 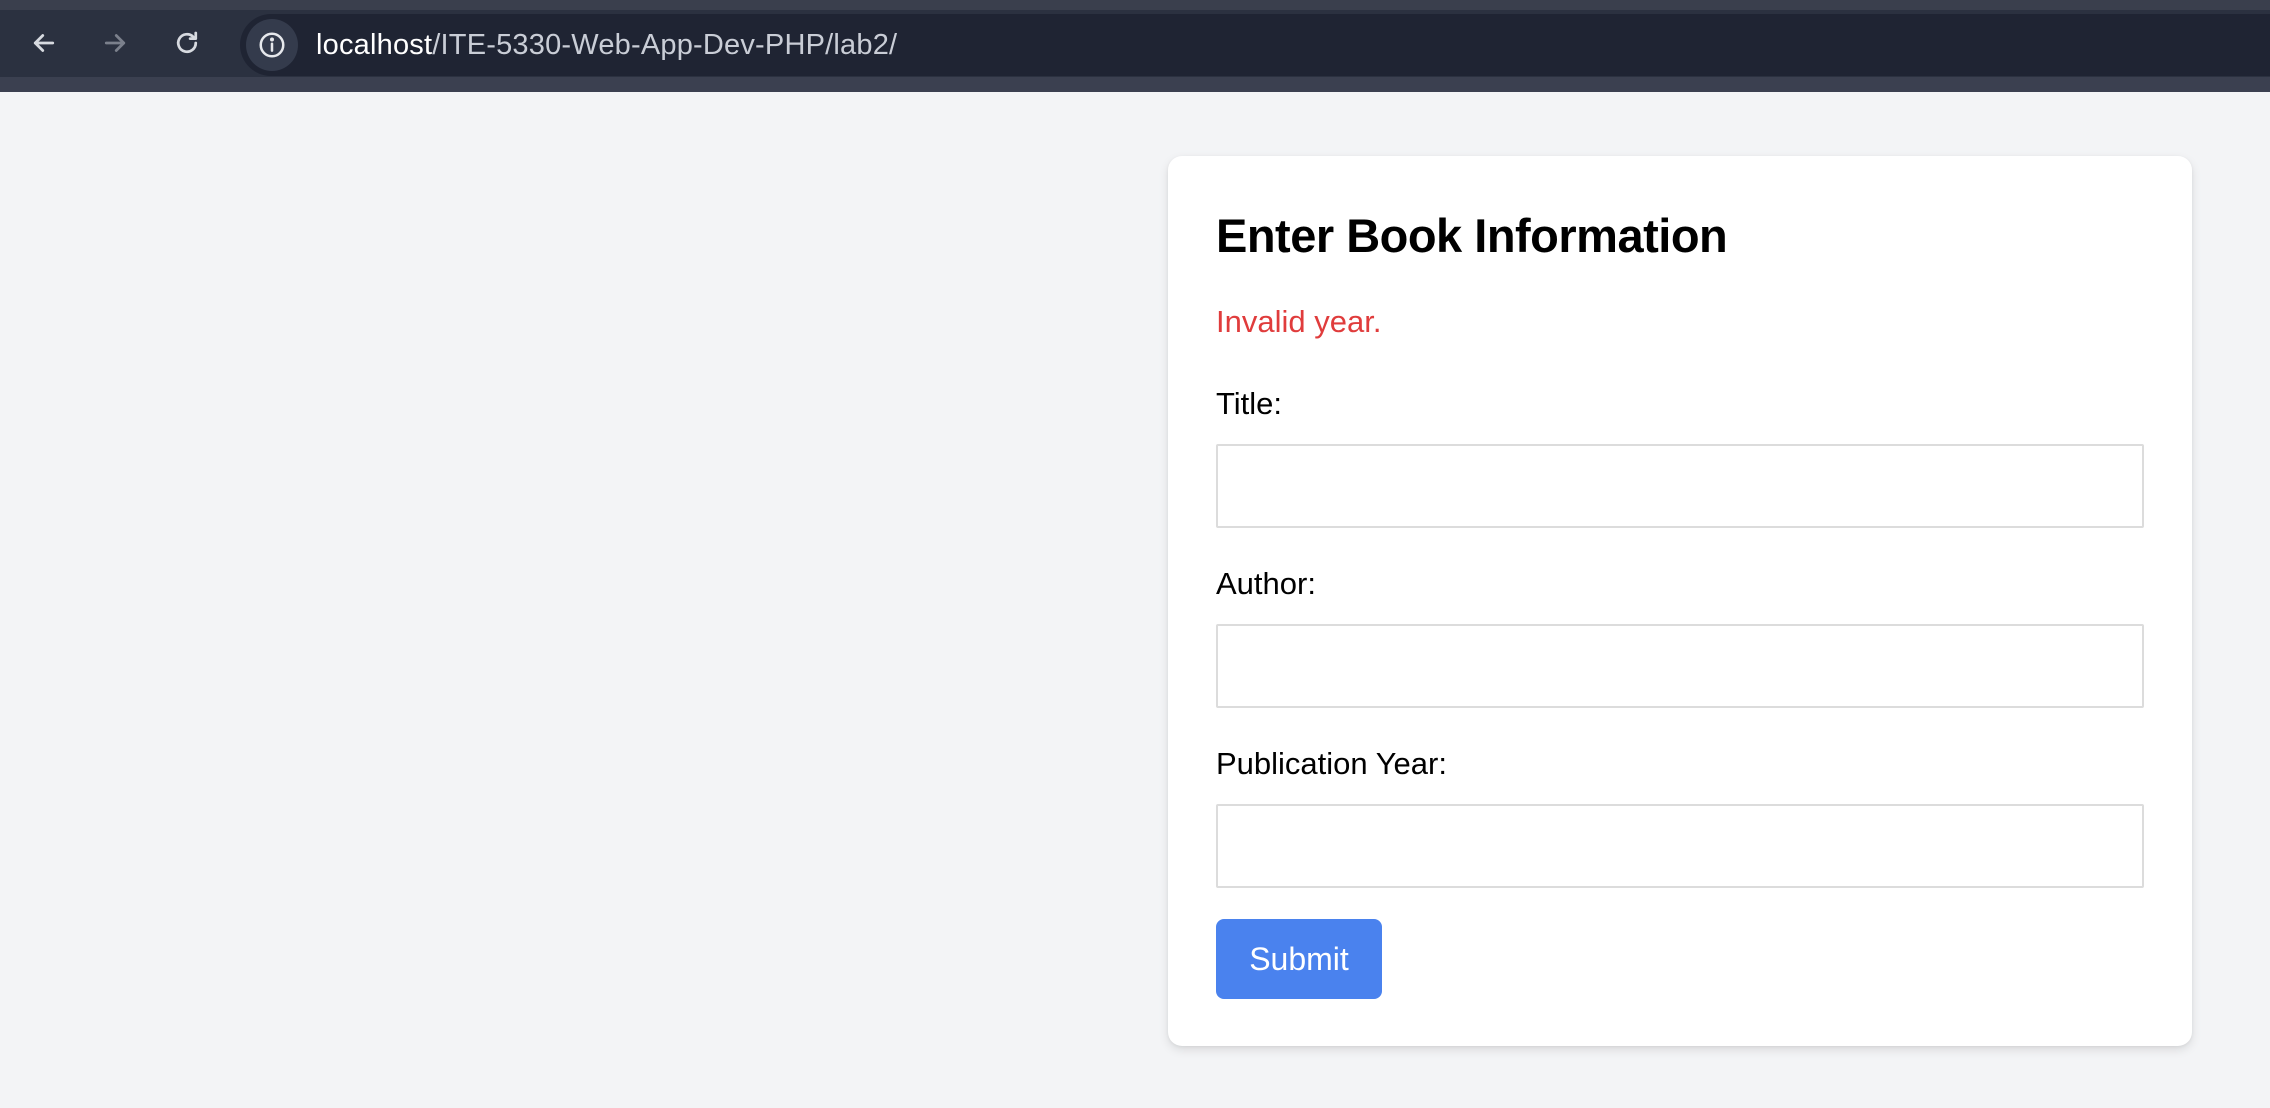 What do you see at coordinates (1255, 45) in the screenshot?
I see `address-bar: localhost/ITE-5330-Web-App-Dev-PHP/lab2/` at bounding box center [1255, 45].